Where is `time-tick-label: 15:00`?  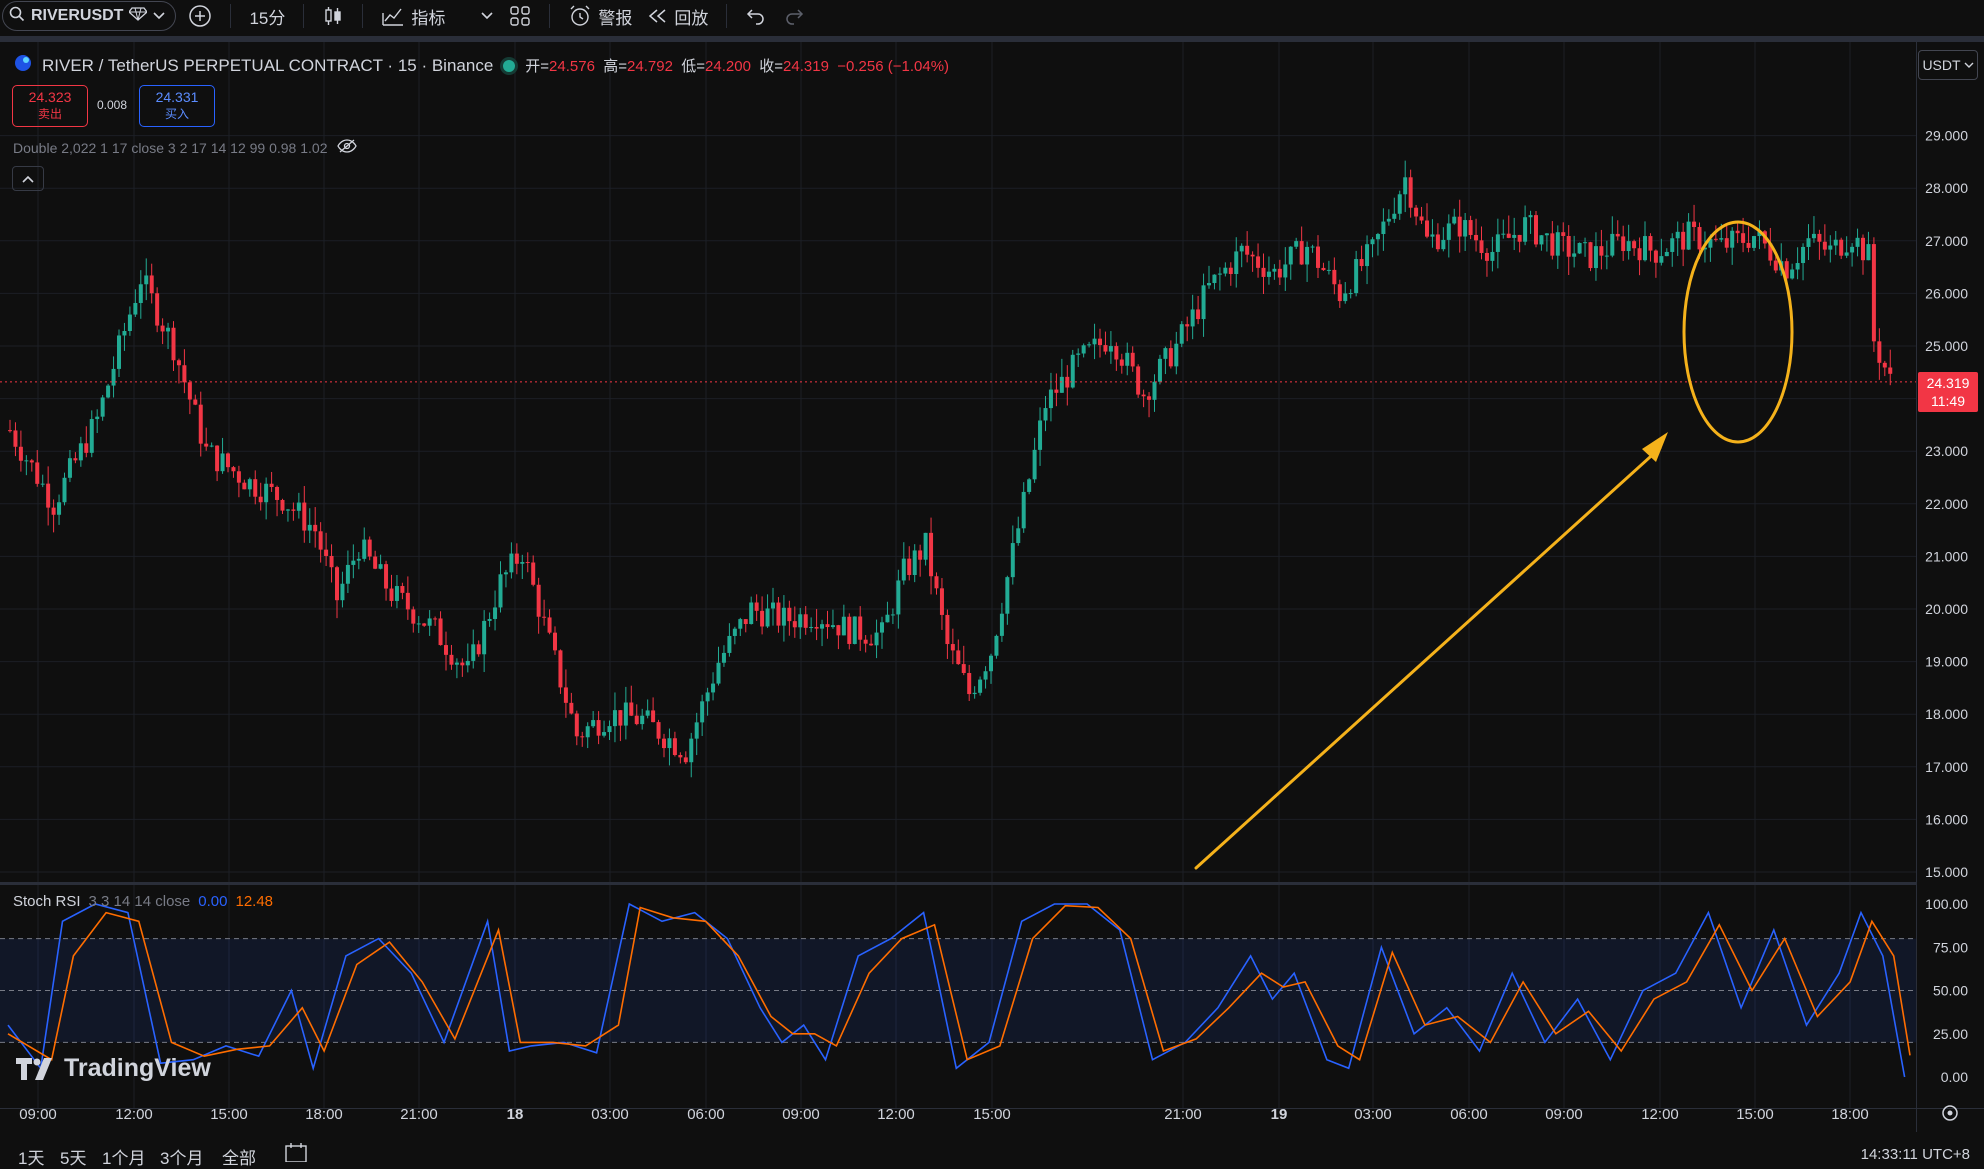 time-tick-label: 15:00 is located at coordinates (992, 1114).